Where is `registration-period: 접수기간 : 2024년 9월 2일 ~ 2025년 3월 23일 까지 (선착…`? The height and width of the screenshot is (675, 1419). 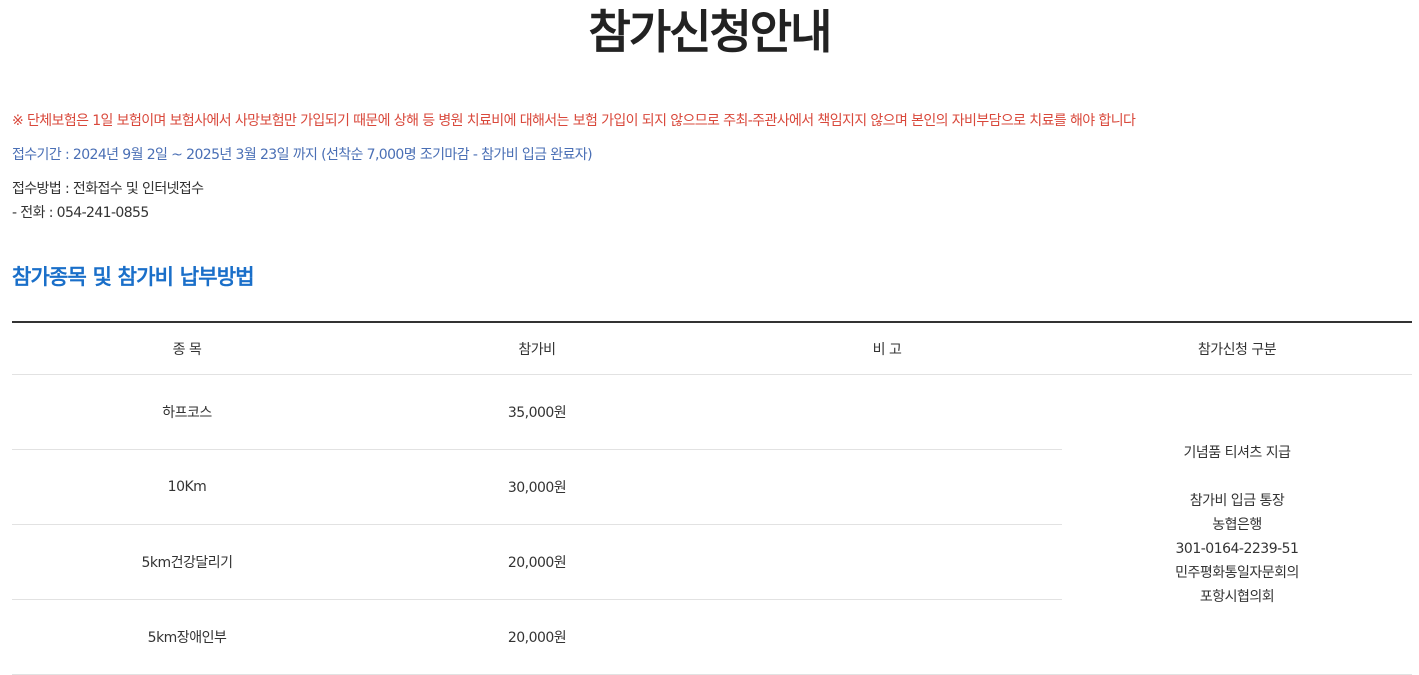
registration-period: 접수기간 : 2024년 9월 2일 ~ 2025년 3월 23일 까지 (선착… is located at coordinates (302, 155).